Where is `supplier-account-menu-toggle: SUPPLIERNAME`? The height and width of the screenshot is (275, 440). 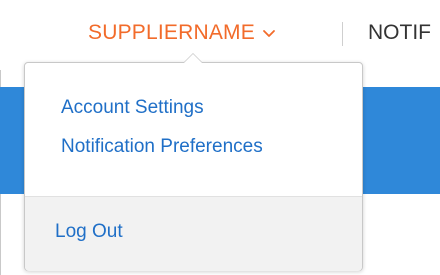 supplier-account-menu-toggle: SUPPLIERNAME is located at coordinates (182, 33).